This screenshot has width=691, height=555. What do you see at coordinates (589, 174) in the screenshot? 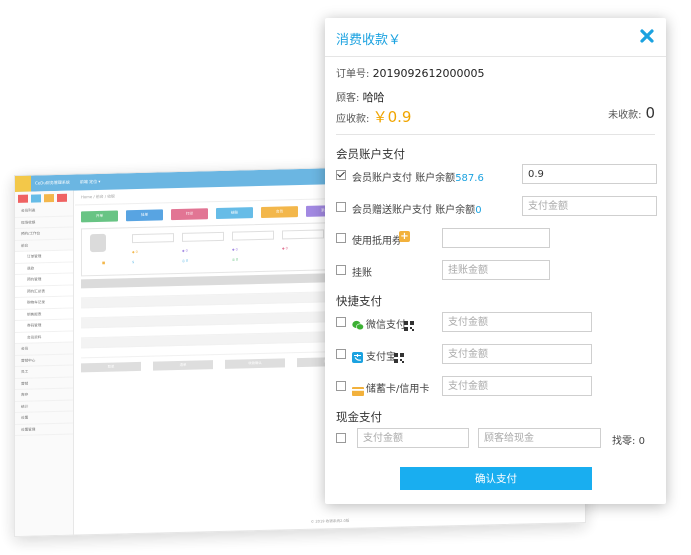
I see `member-pay-input` at bounding box center [589, 174].